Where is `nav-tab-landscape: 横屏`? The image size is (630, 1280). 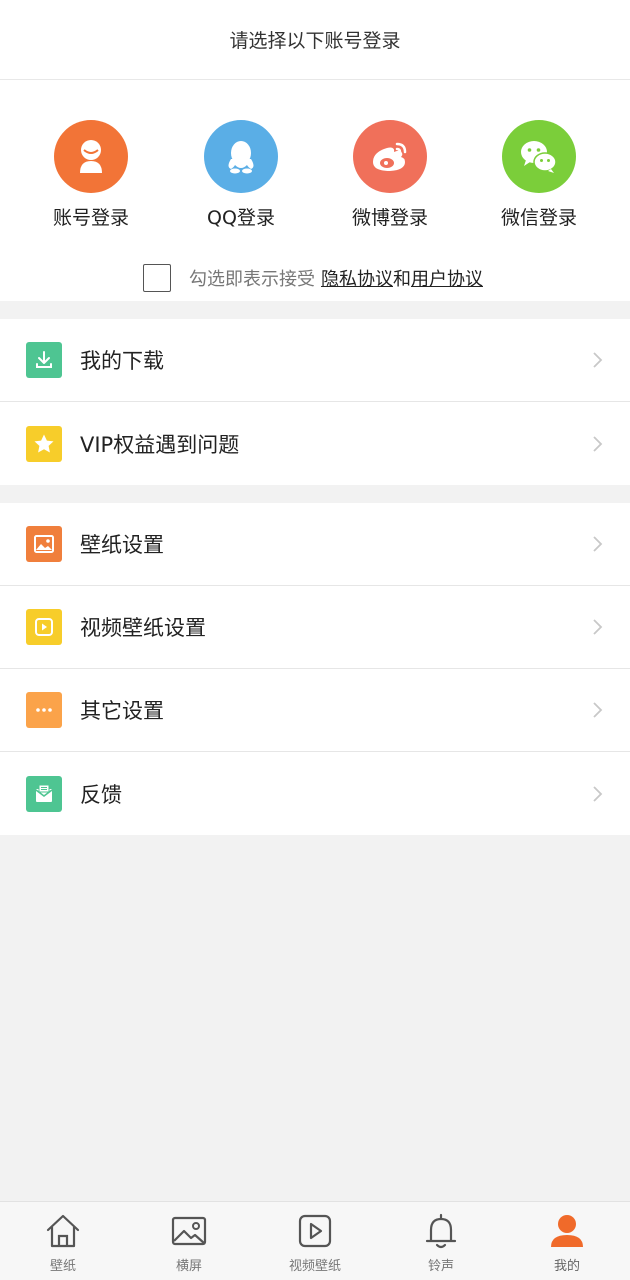
nav-tab-landscape: 横屏 is located at coordinates (189, 1241).